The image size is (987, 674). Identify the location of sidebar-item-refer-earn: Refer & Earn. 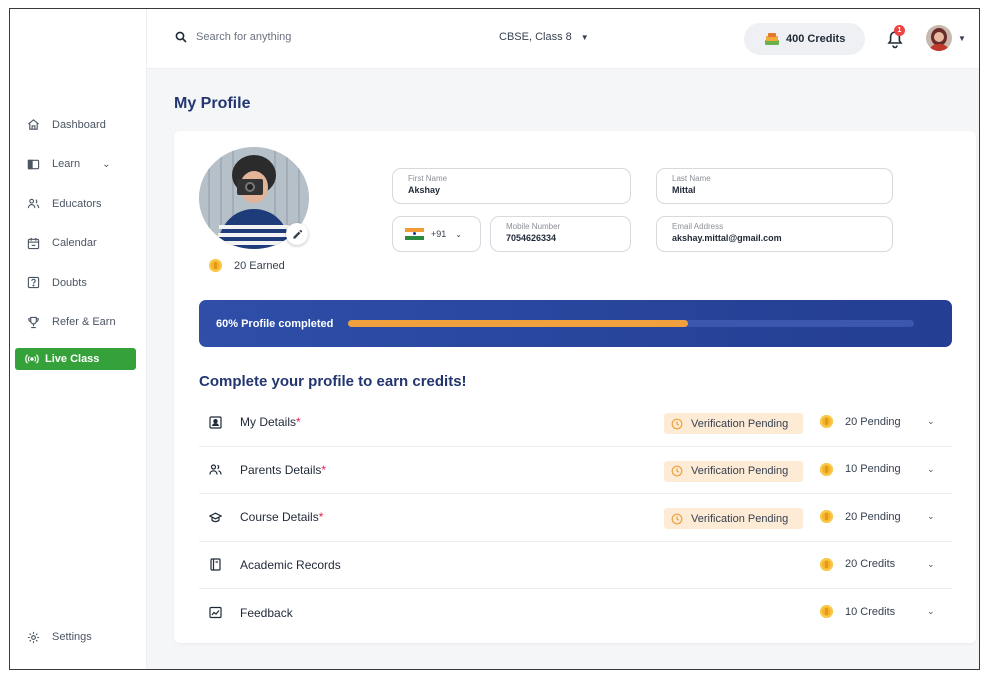
(78, 323).